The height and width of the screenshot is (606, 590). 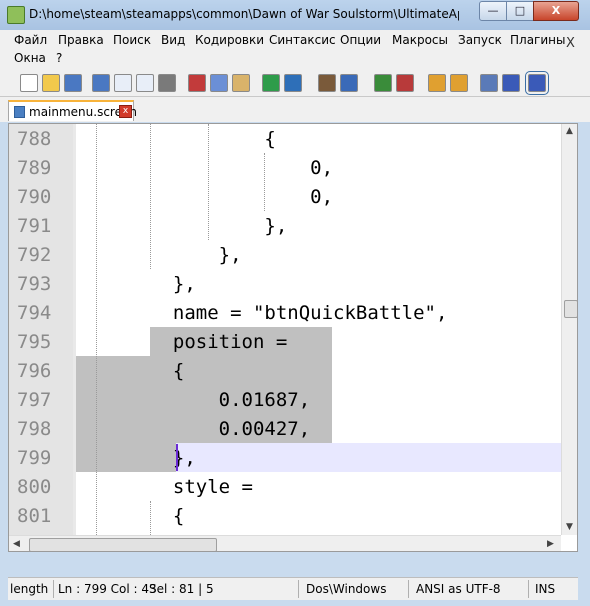 What do you see at coordinates (537, 83) in the screenshot?
I see `indent-guide-icon` at bounding box center [537, 83].